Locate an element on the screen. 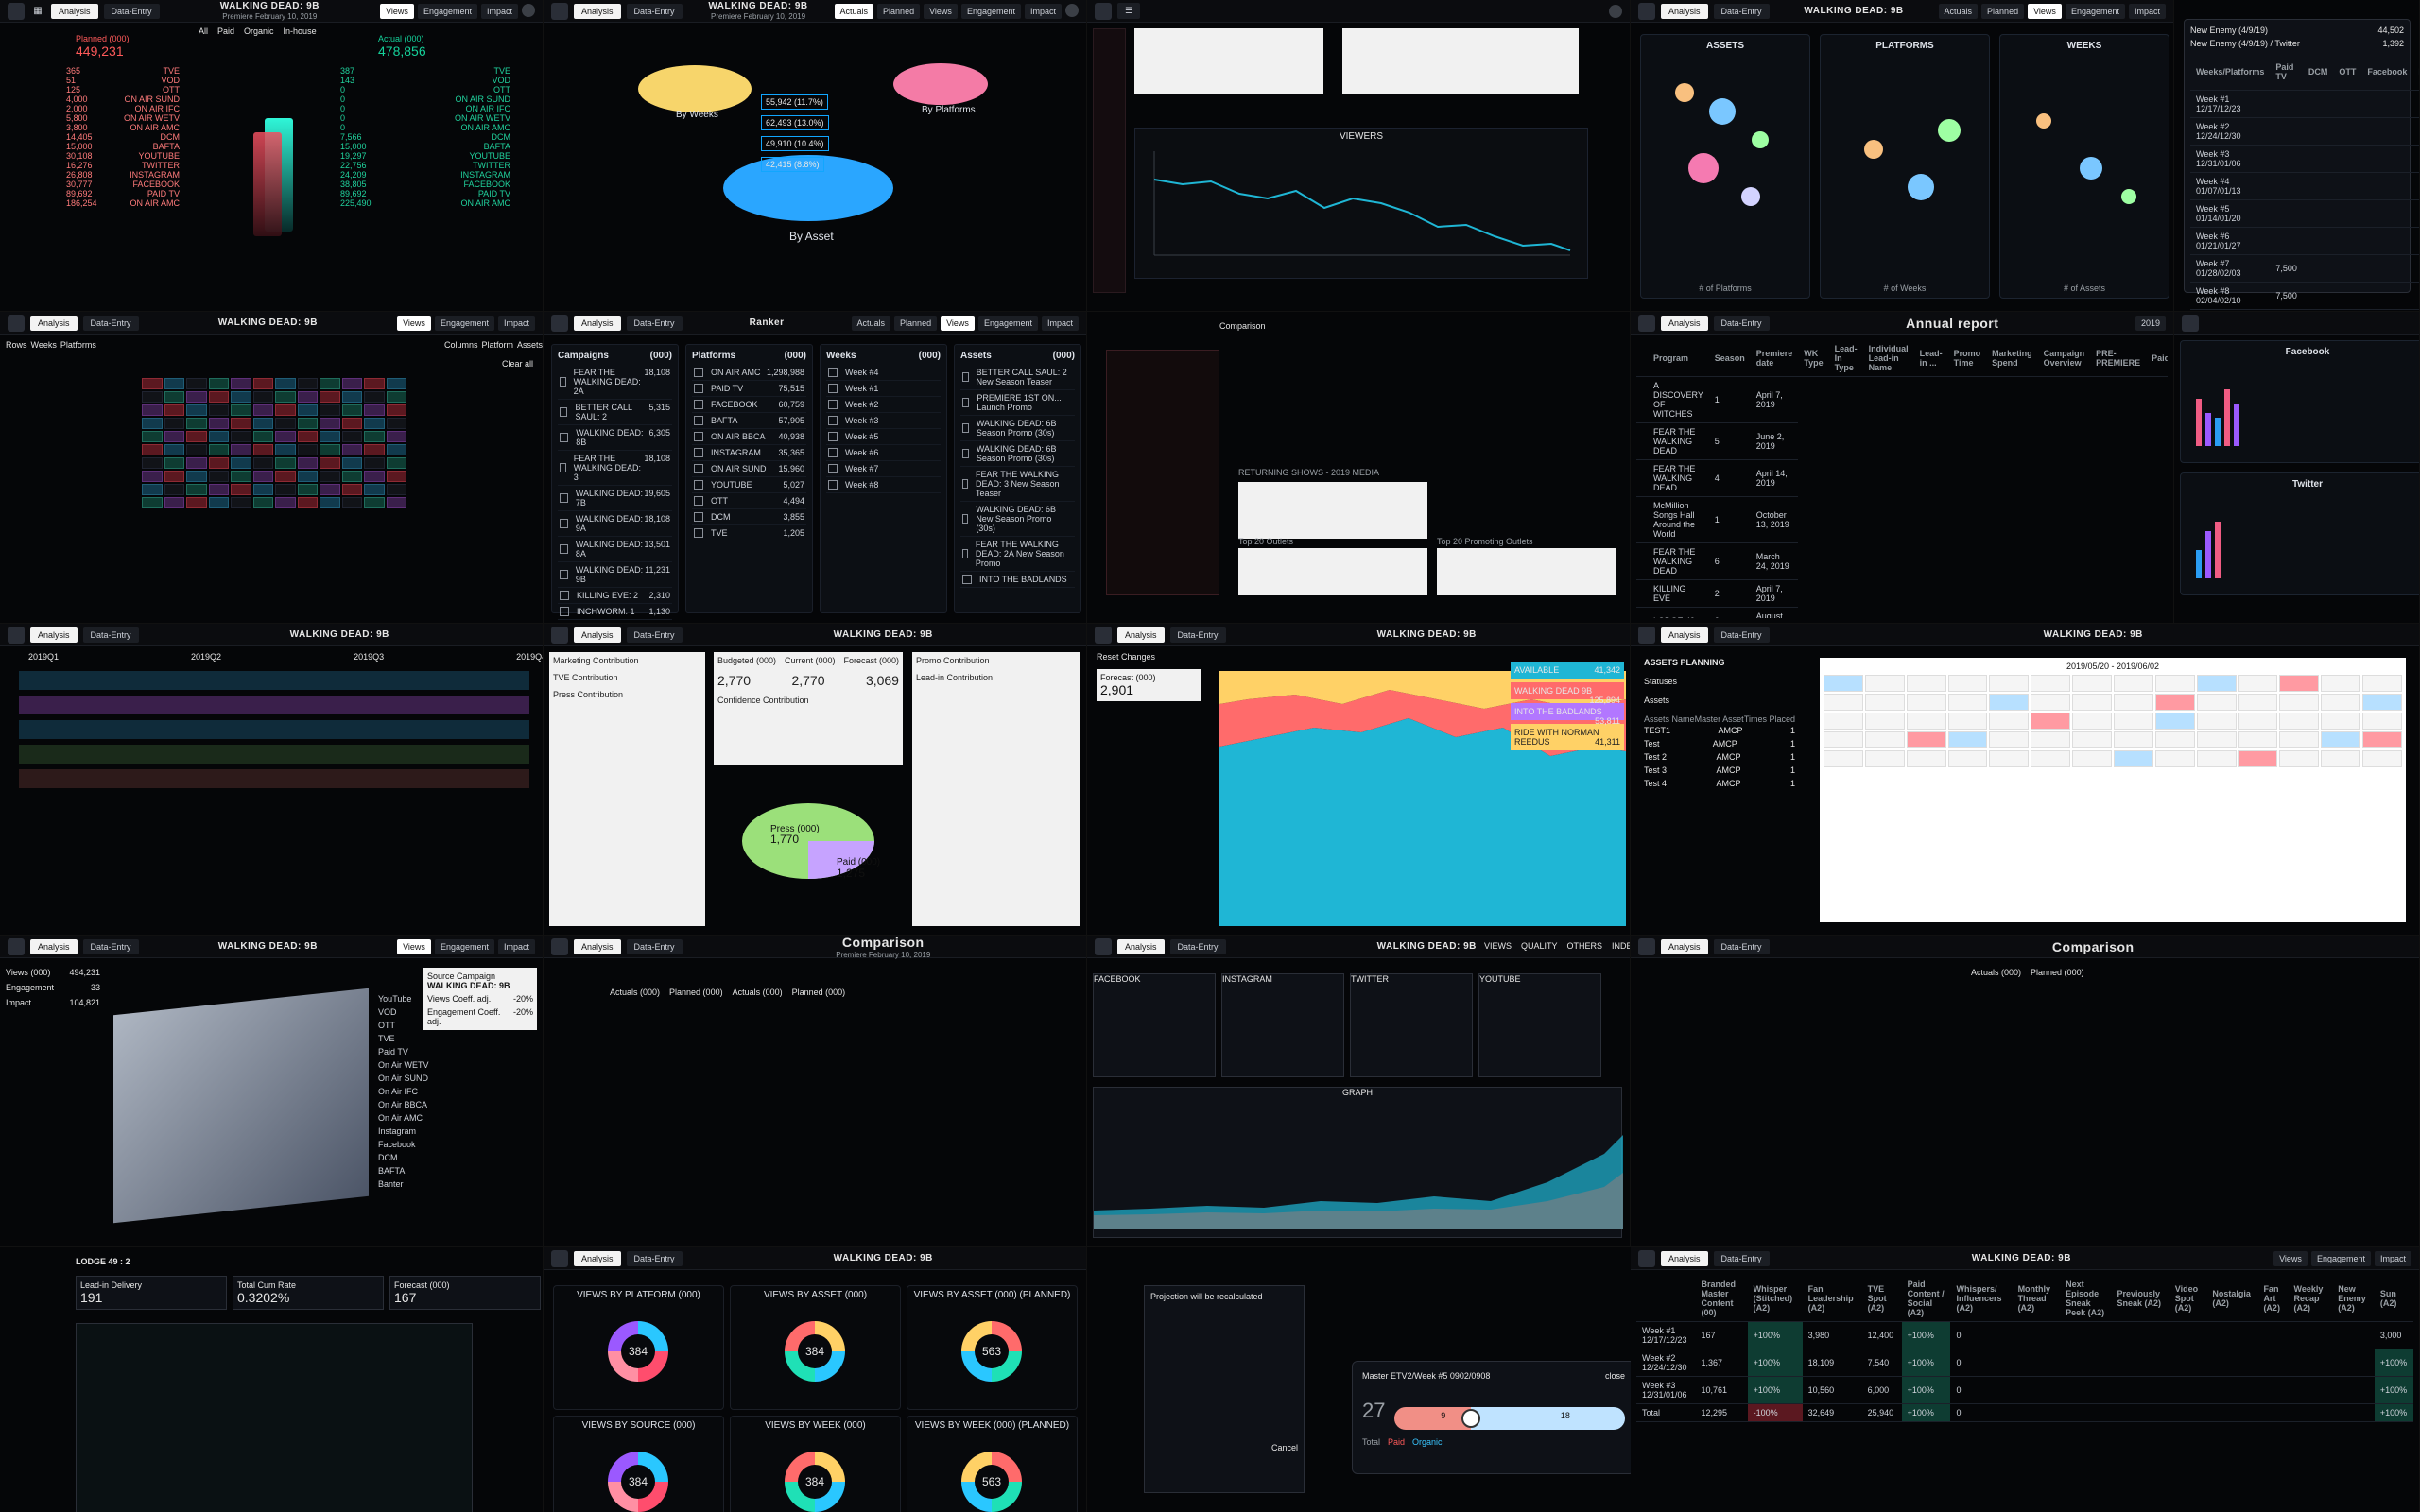 Image resolution: width=2420 pixels, height=1512 pixels. filter-indexes: INDEXES is located at coordinates (1621, 946).